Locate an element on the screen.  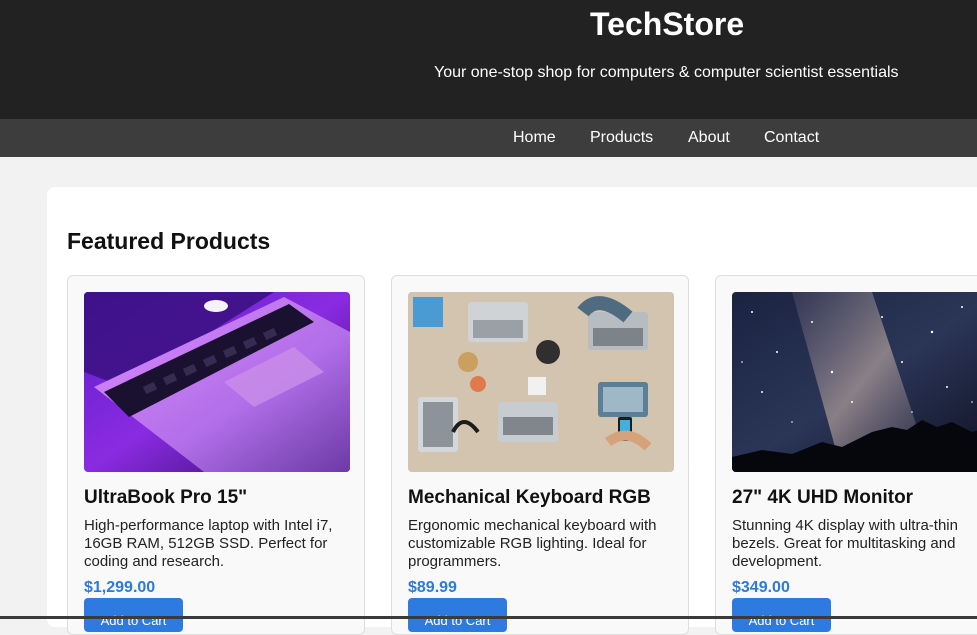
nav-home: Home is located at coordinates (534, 138).